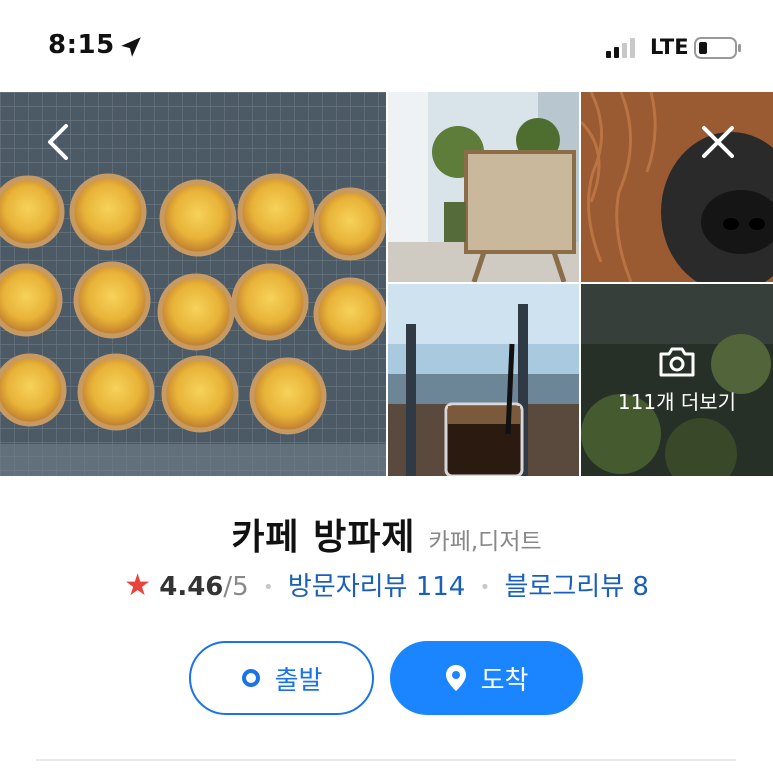 Image resolution: width=773 pixels, height=773 pixels. What do you see at coordinates (717, 48) in the screenshot?
I see `battery-low-icon` at bounding box center [717, 48].